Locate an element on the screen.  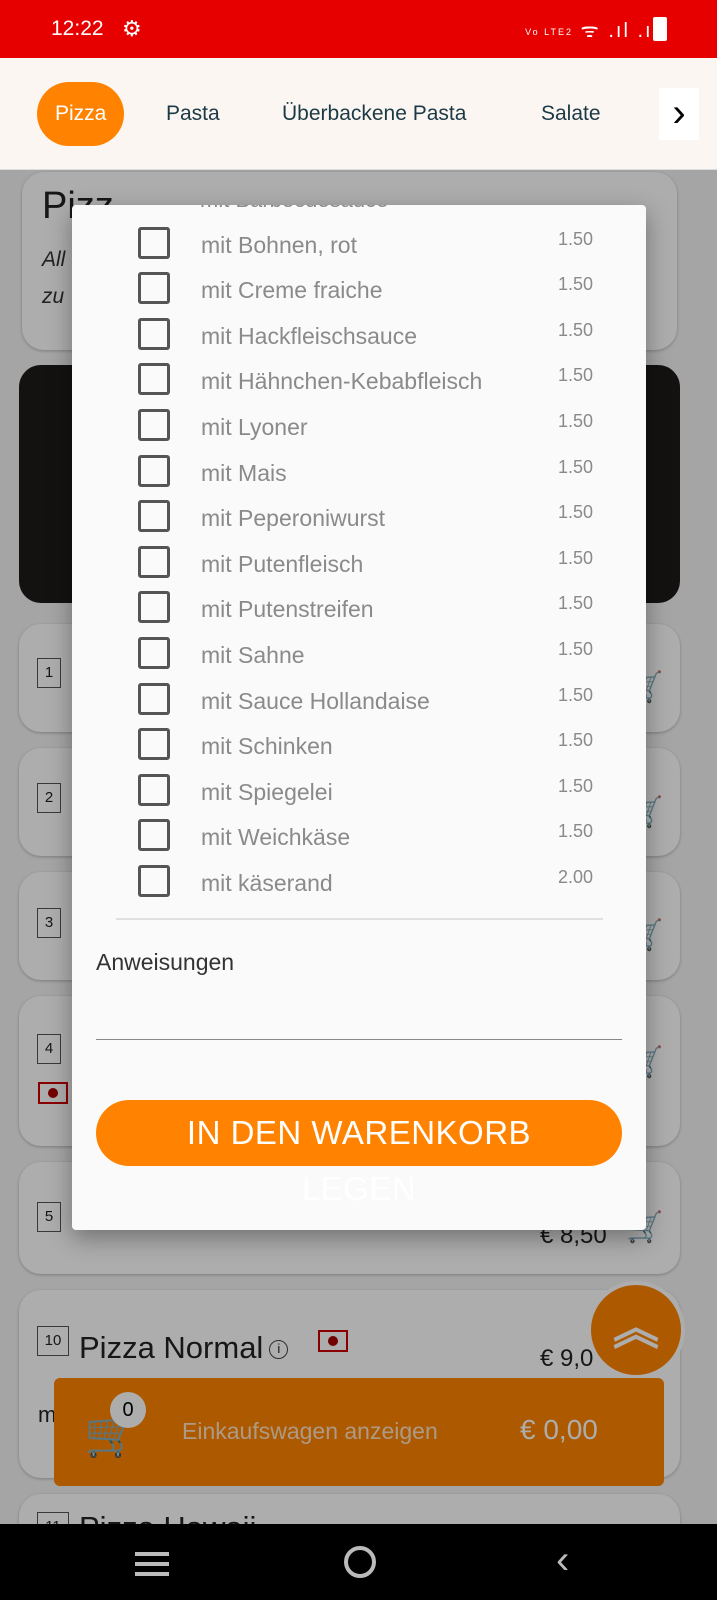
option-label: mit Putenfleisch is located at coordinates (282, 564).